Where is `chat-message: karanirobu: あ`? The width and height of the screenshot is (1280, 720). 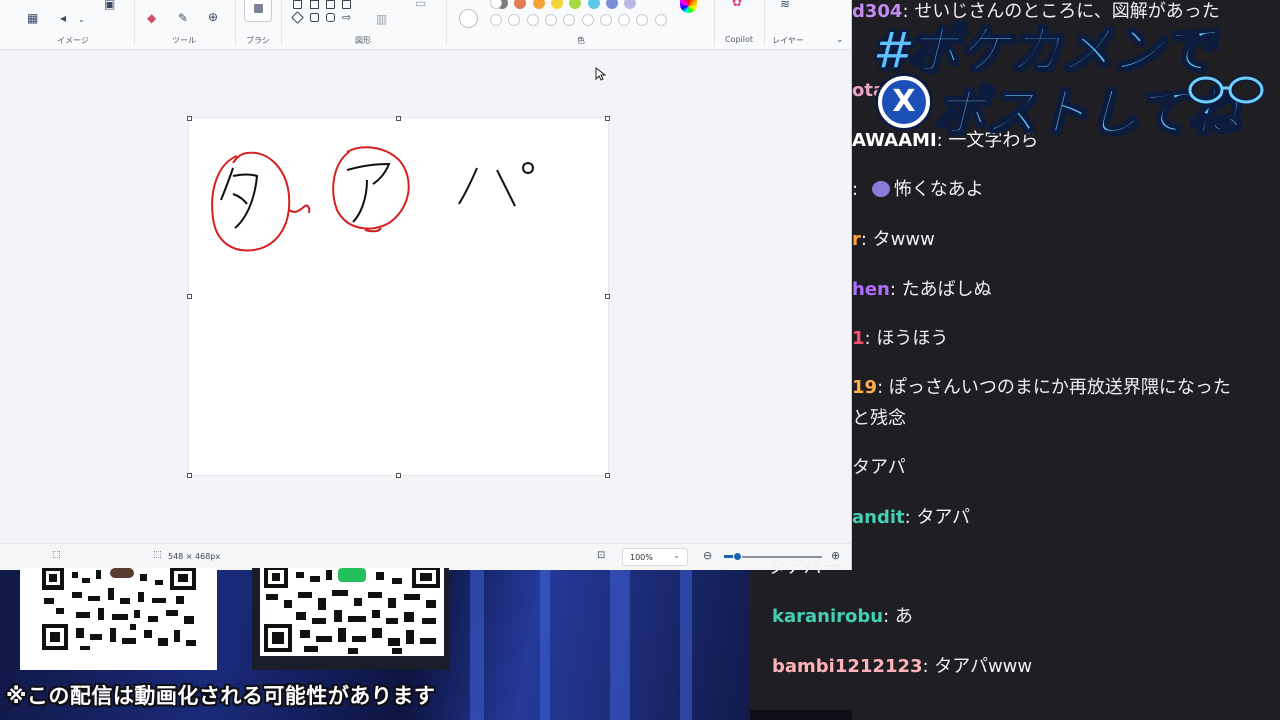 chat-message: karanirobu: あ is located at coordinates (842, 617).